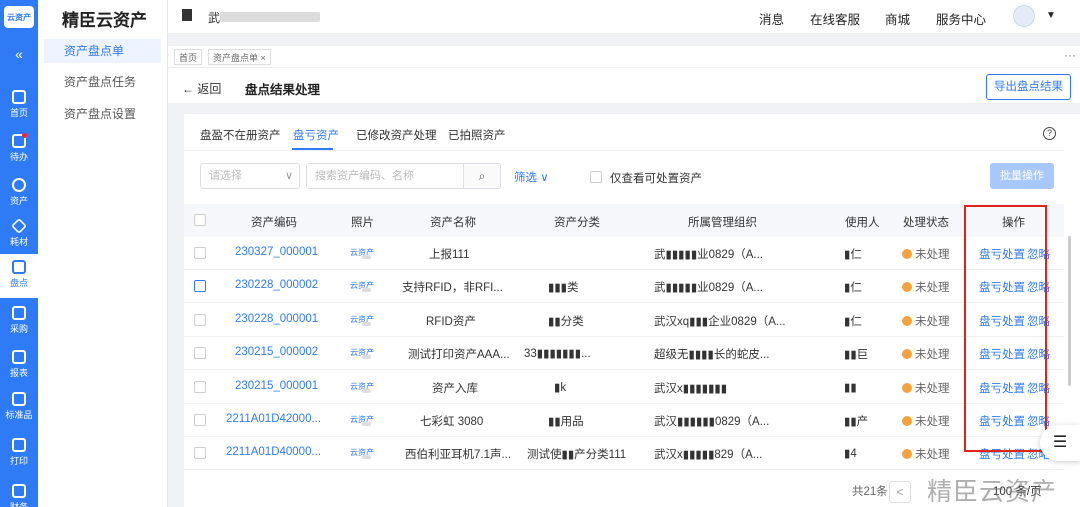  Describe the element at coordinates (862, 223) in the screenshot. I see `col-user: 使用人` at that location.